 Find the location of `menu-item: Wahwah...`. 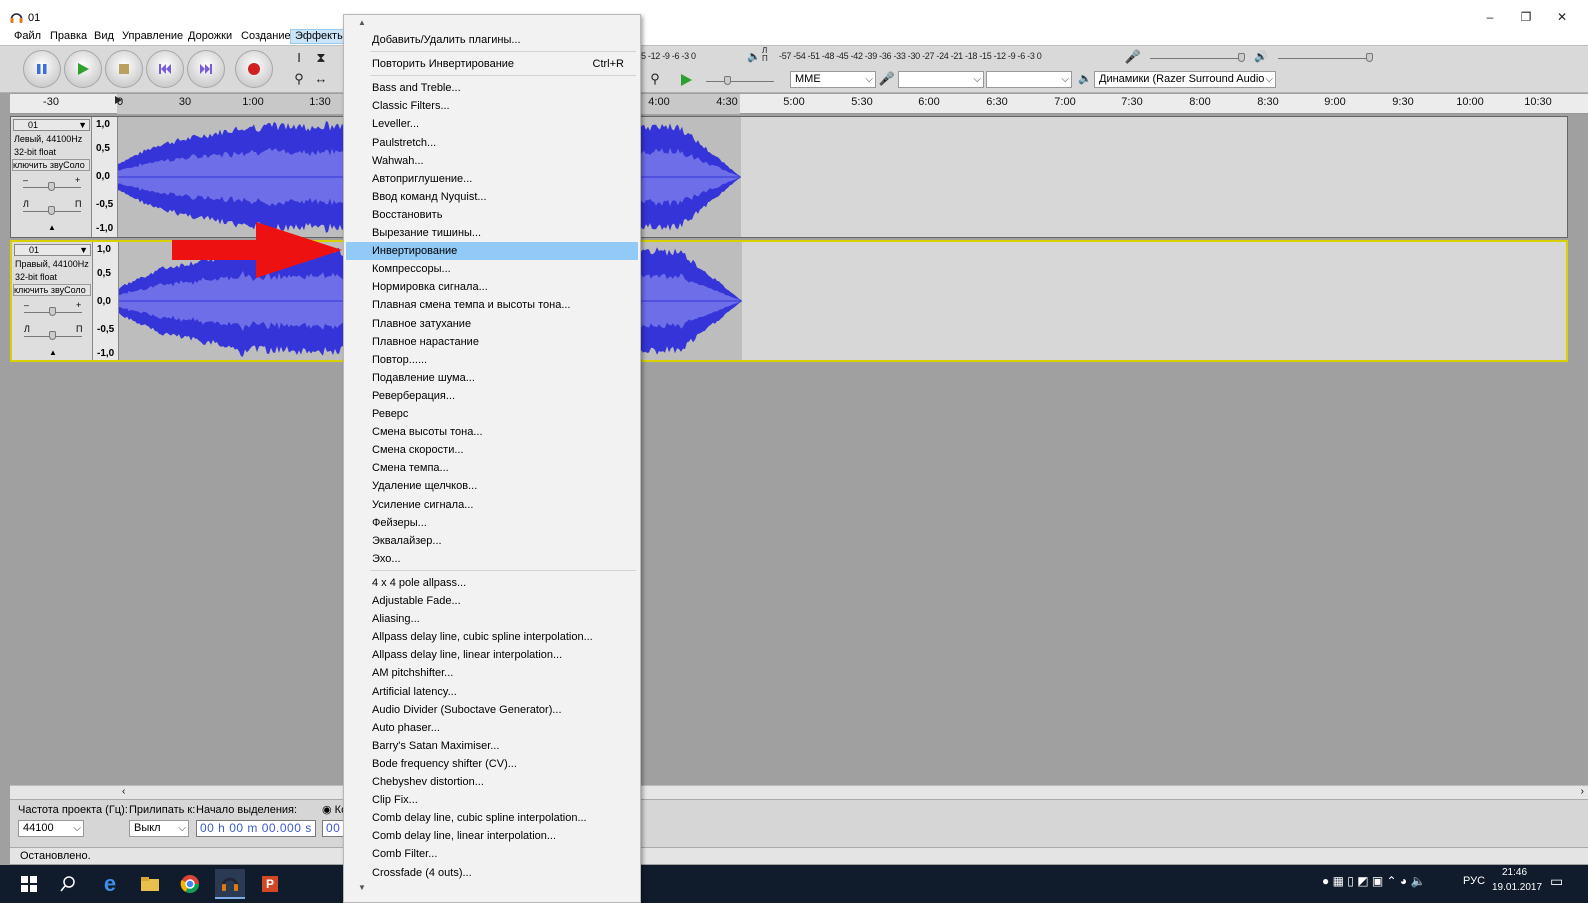

menu-item: Wahwah... is located at coordinates (492, 161).